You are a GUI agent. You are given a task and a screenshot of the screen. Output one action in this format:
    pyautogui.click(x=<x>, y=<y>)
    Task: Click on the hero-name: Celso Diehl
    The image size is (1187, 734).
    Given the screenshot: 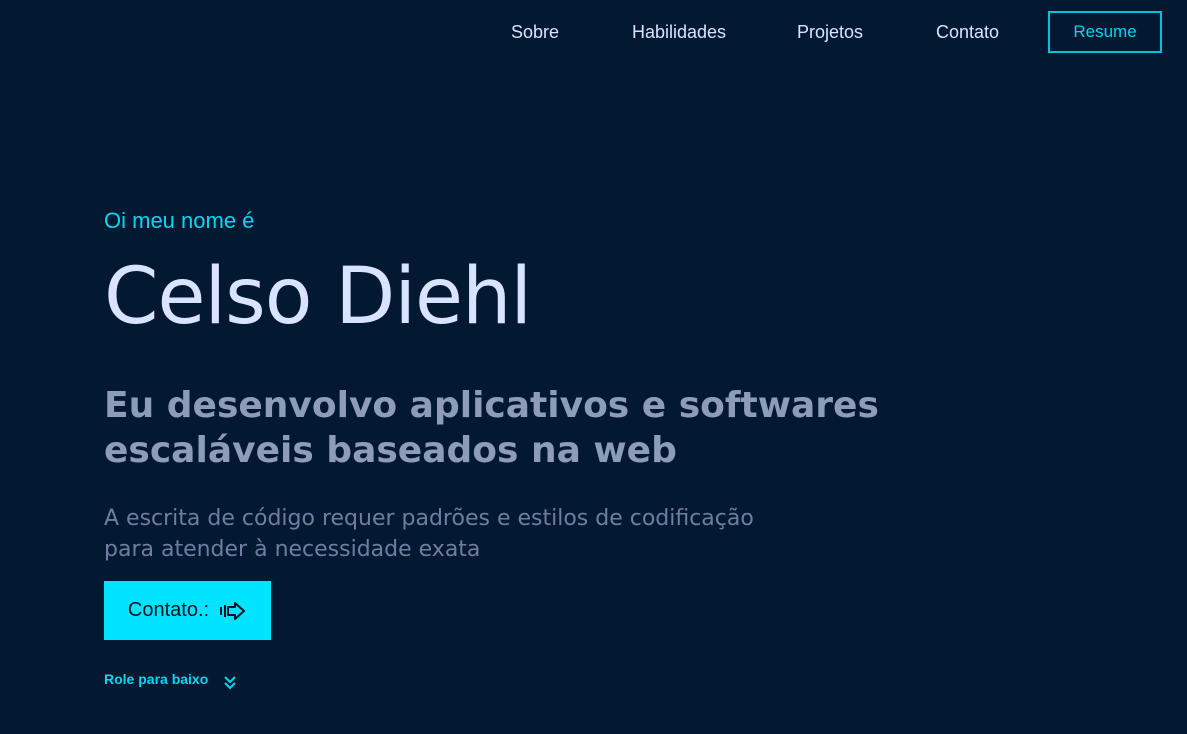 What is the action you would take?
    pyautogui.click(x=318, y=297)
    